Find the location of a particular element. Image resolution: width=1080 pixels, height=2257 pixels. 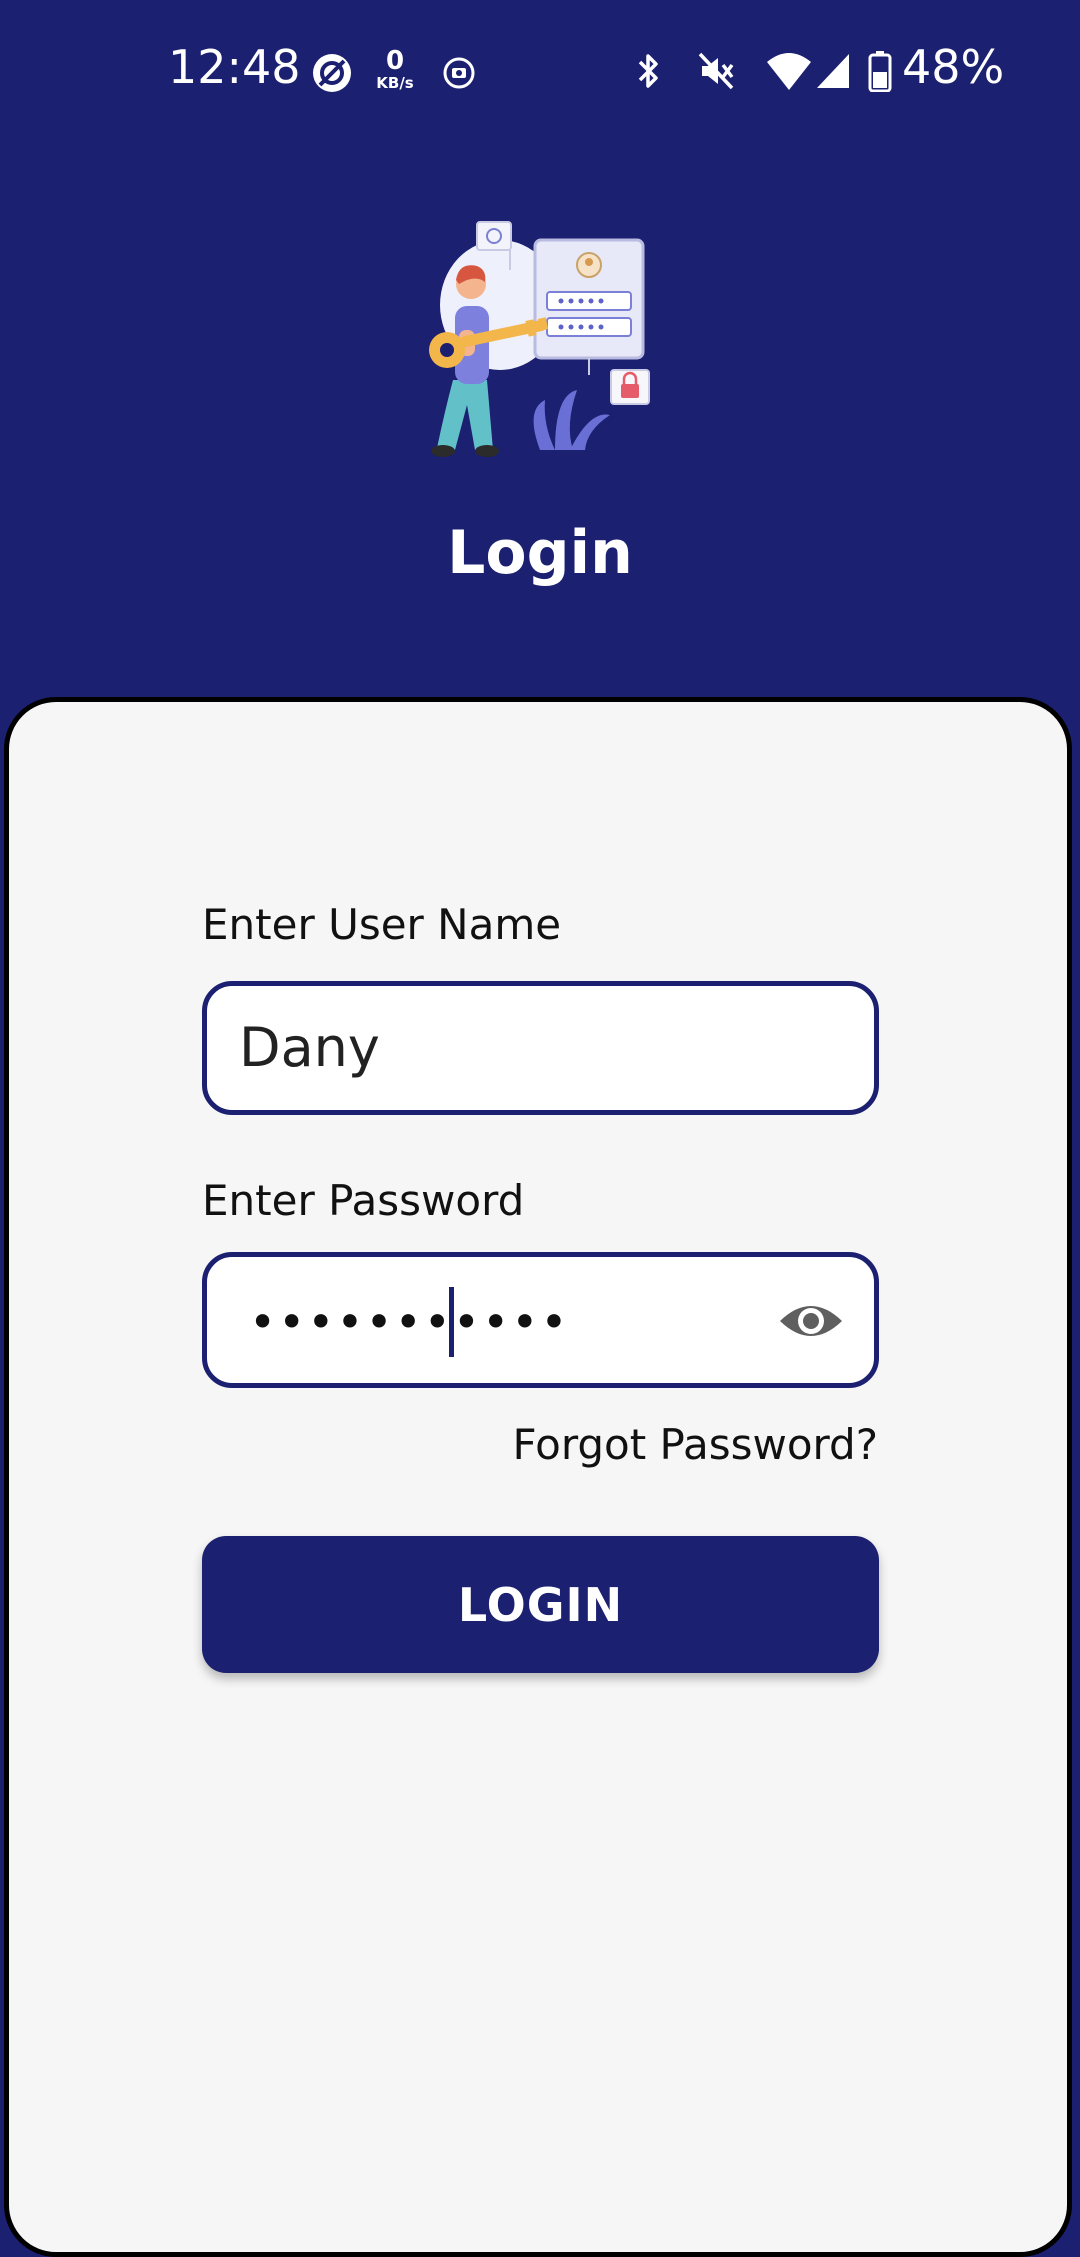

data-saver-icon is located at coordinates (332, 73).